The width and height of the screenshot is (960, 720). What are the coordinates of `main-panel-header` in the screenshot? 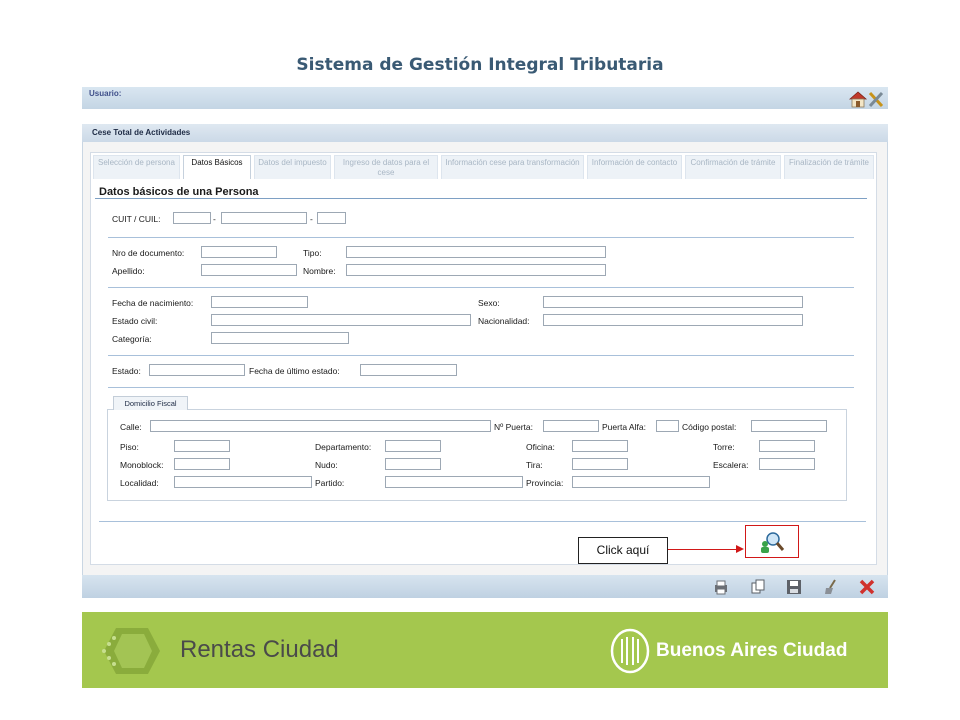 It's located at (485, 133).